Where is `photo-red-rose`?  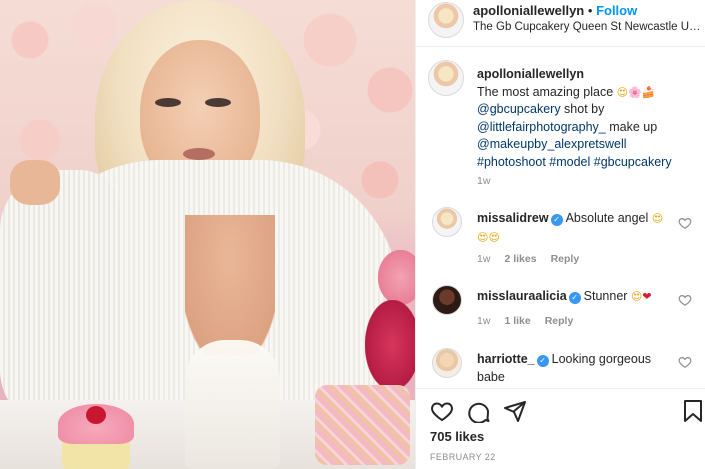 photo-red-rose is located at coordinates (390, 345).